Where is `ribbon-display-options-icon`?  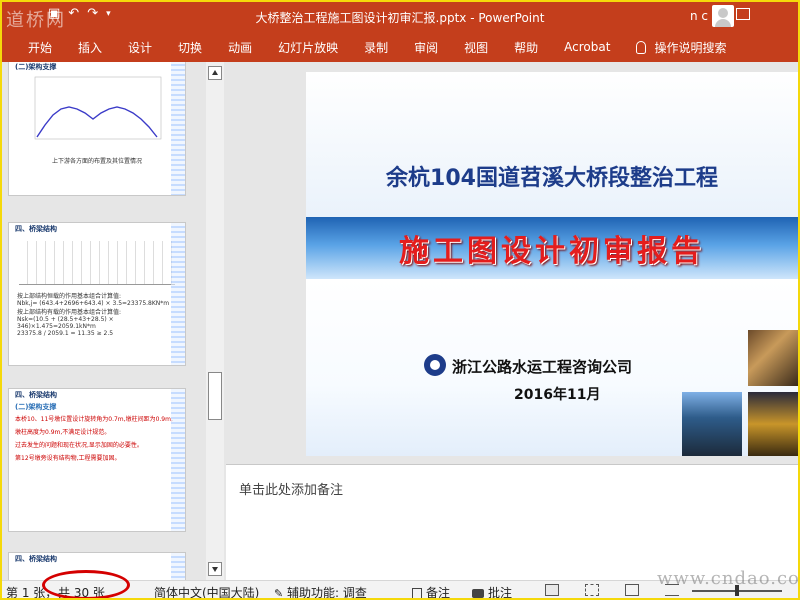 ribbon-display-options-icon is located at coordinates (743, 14).